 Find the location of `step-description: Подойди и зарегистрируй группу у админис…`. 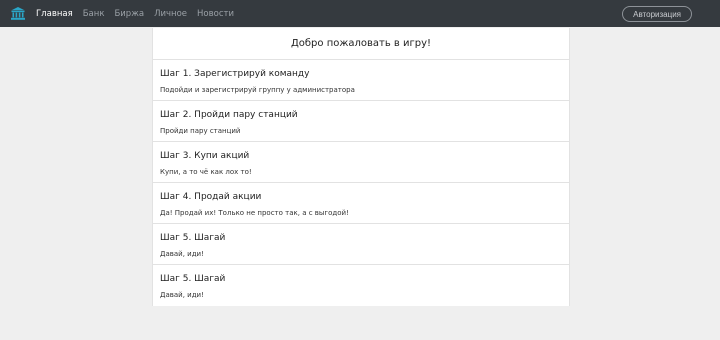

step-description: Подойди и зарегистрируй группу у админис… is located at coordinates (257, 90).